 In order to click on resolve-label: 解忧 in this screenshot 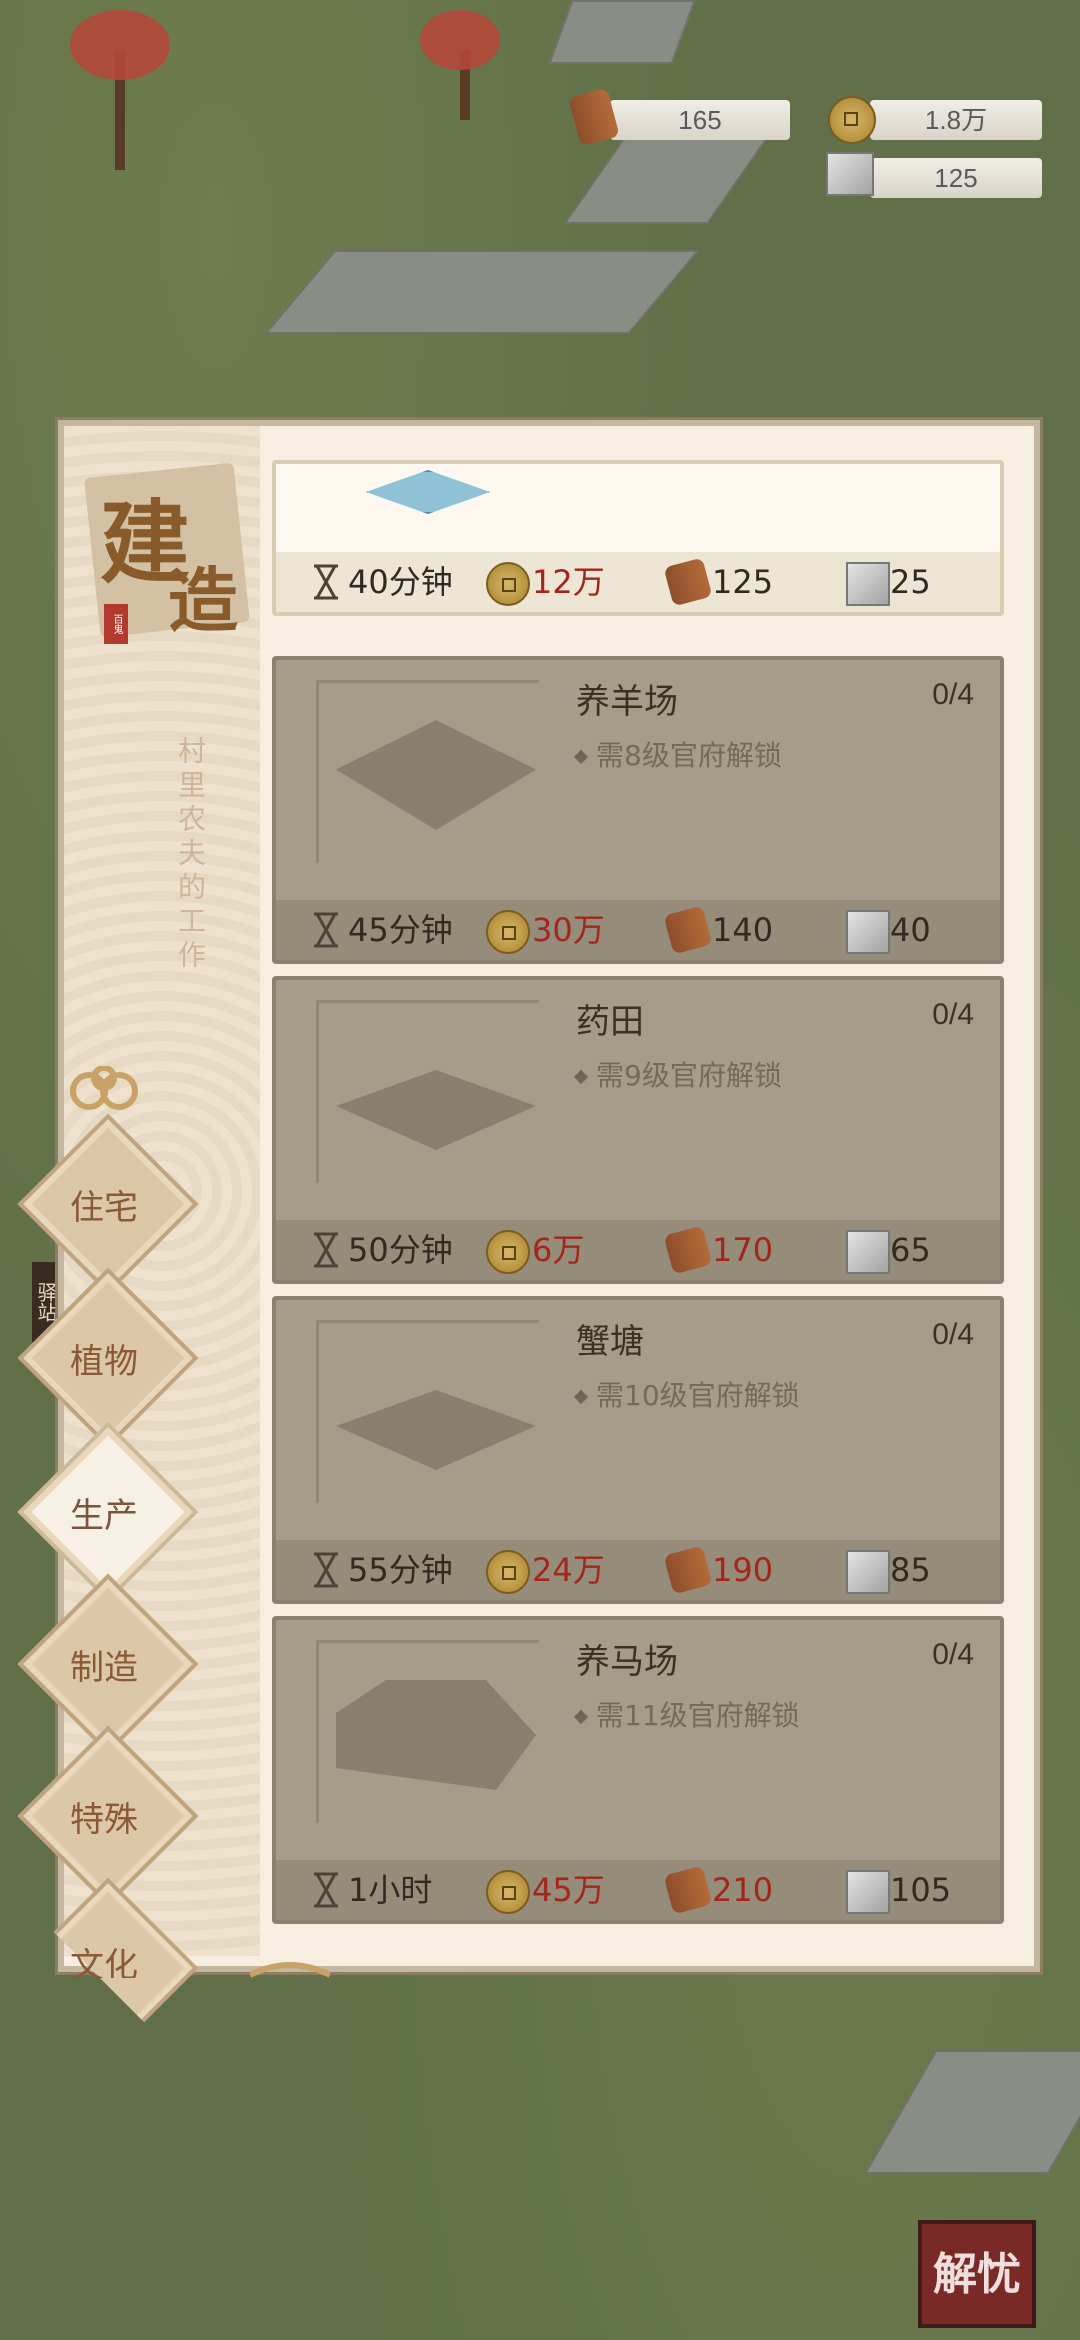, I will do `click(977, 2274)`.